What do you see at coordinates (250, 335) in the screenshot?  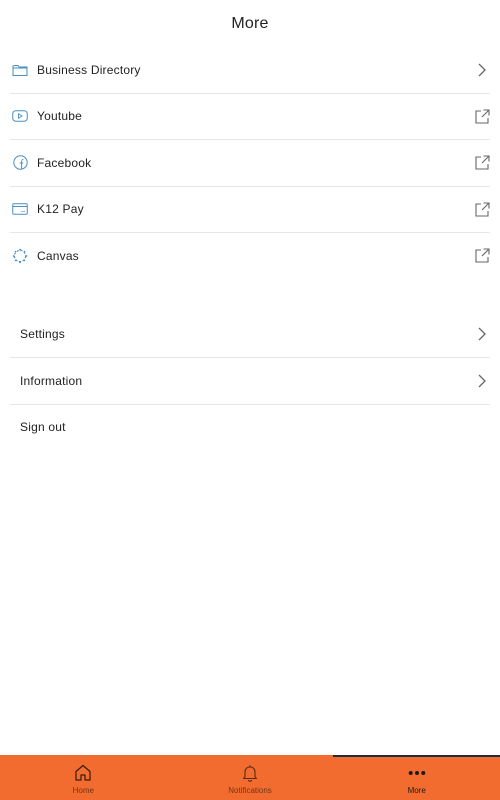 I see `settings-item: Settings` at bounding box center [250, 335].